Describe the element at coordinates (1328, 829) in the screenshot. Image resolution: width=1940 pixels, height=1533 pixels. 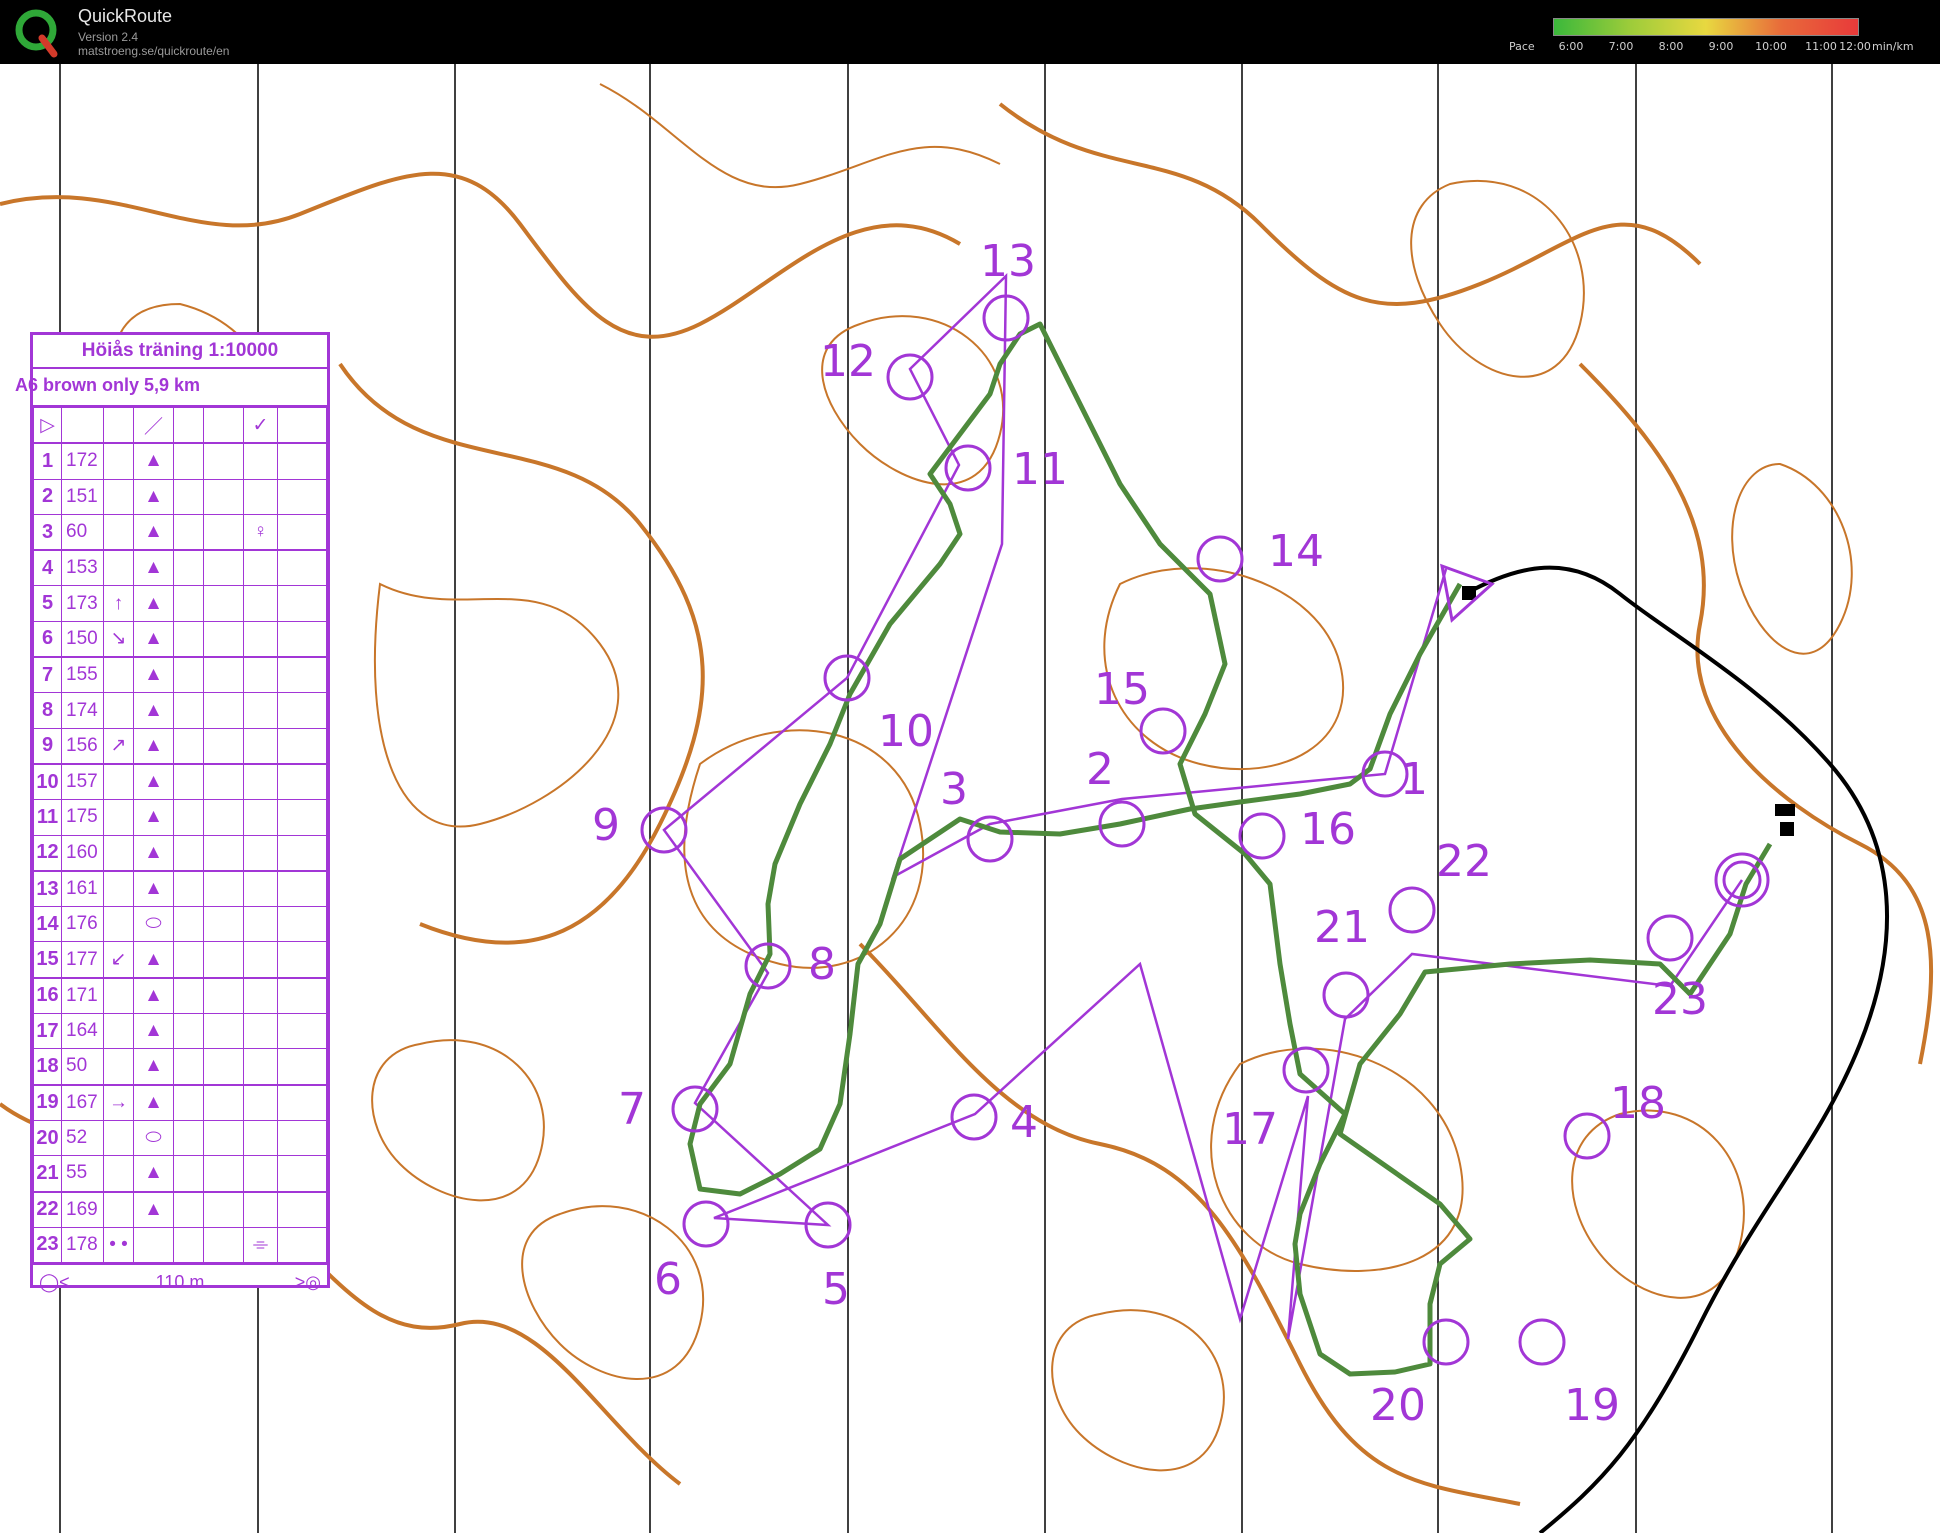
I see `control-label: 16` at that location.